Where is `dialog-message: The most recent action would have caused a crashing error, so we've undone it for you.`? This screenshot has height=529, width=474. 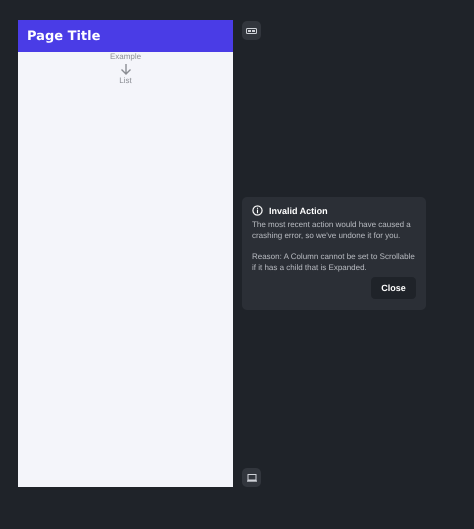
dialog-message: The most recent action would have caused a crashing error, so we've undone it for you. is located at coordinates (332, 230).